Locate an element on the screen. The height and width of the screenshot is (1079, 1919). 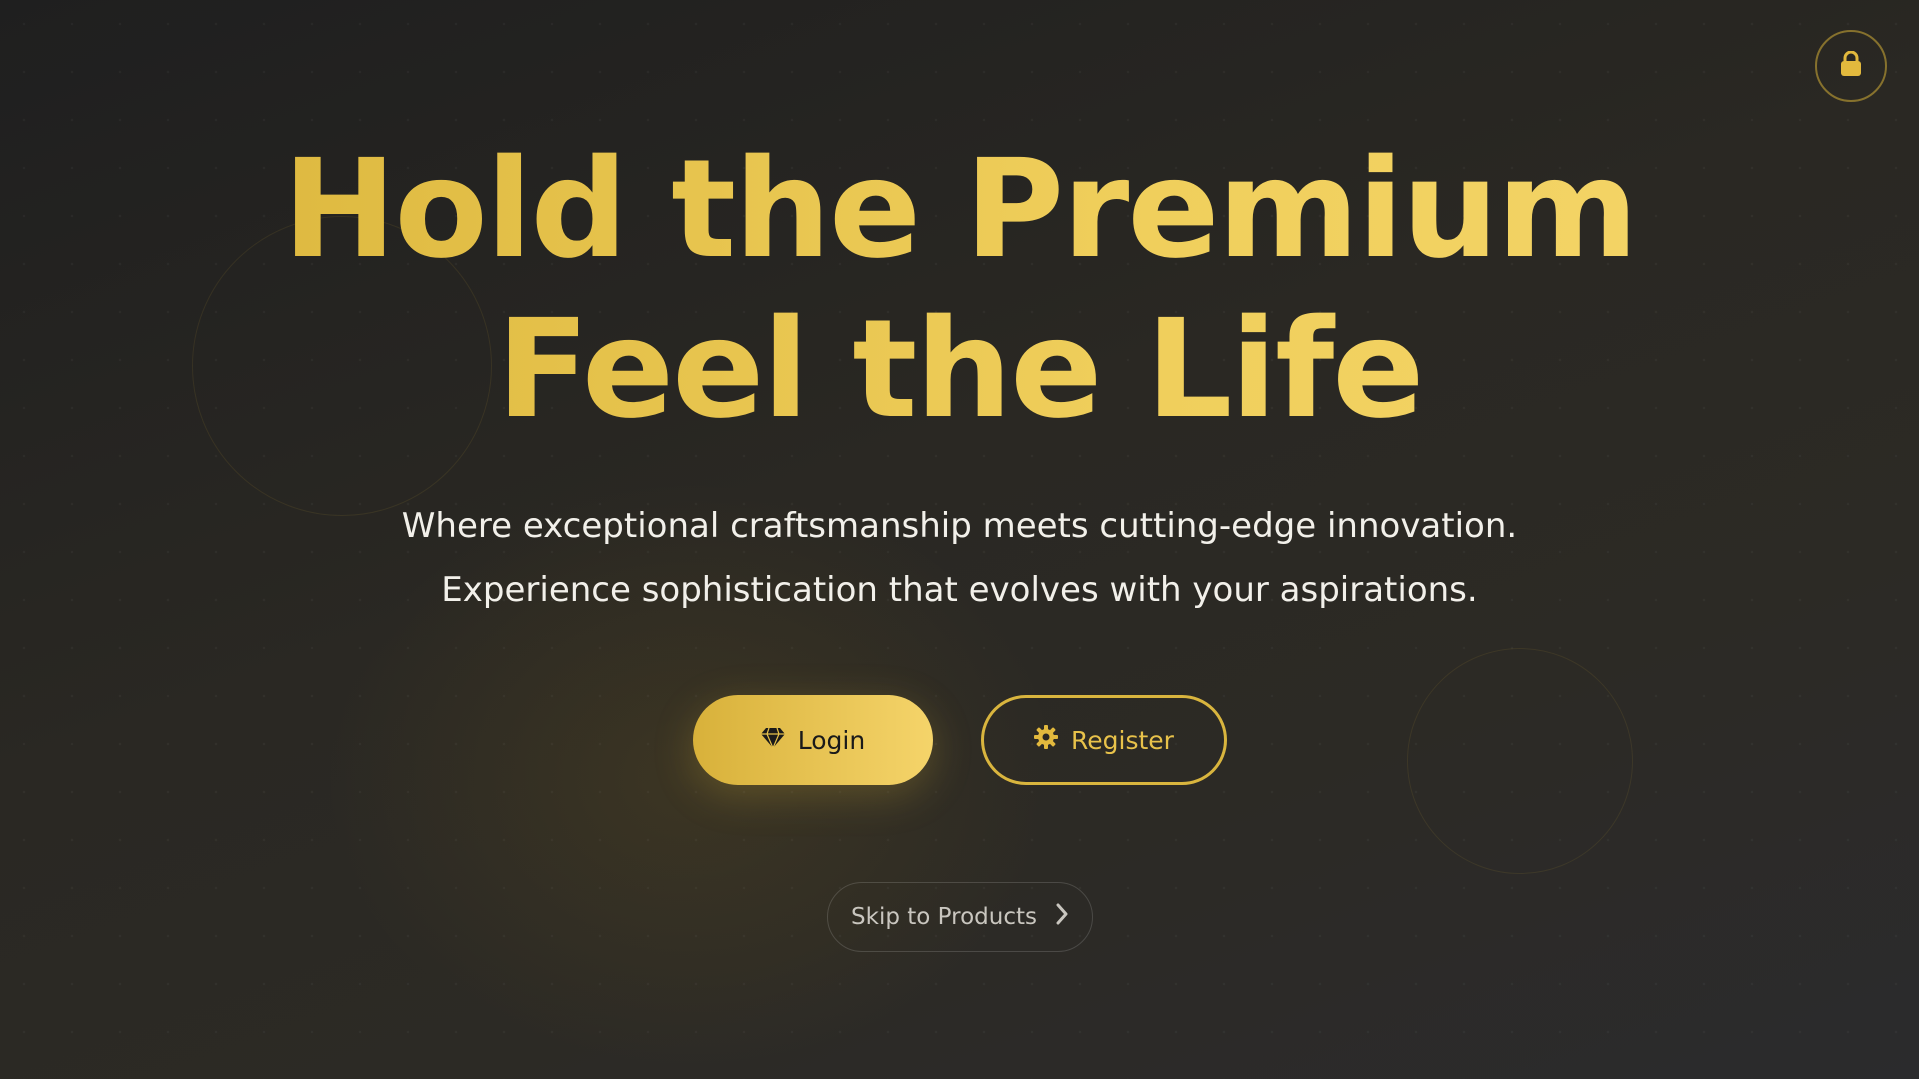
headline-line-1: Hold the Premium is located at coordinates (959, 210).